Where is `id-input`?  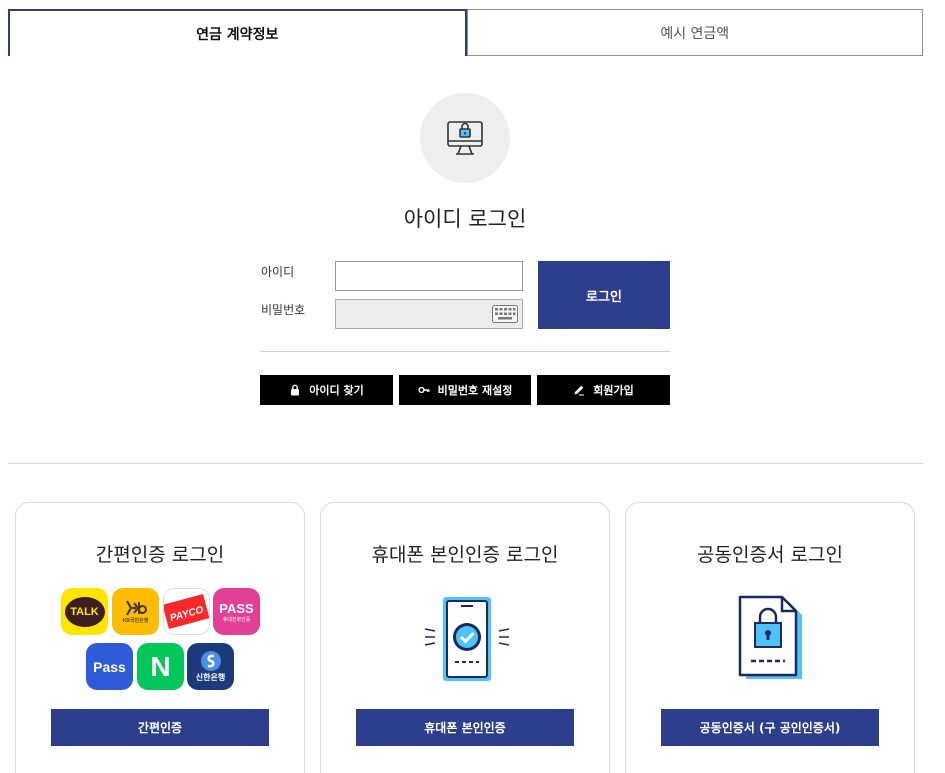 id-input is located at coordinates (429, 276).